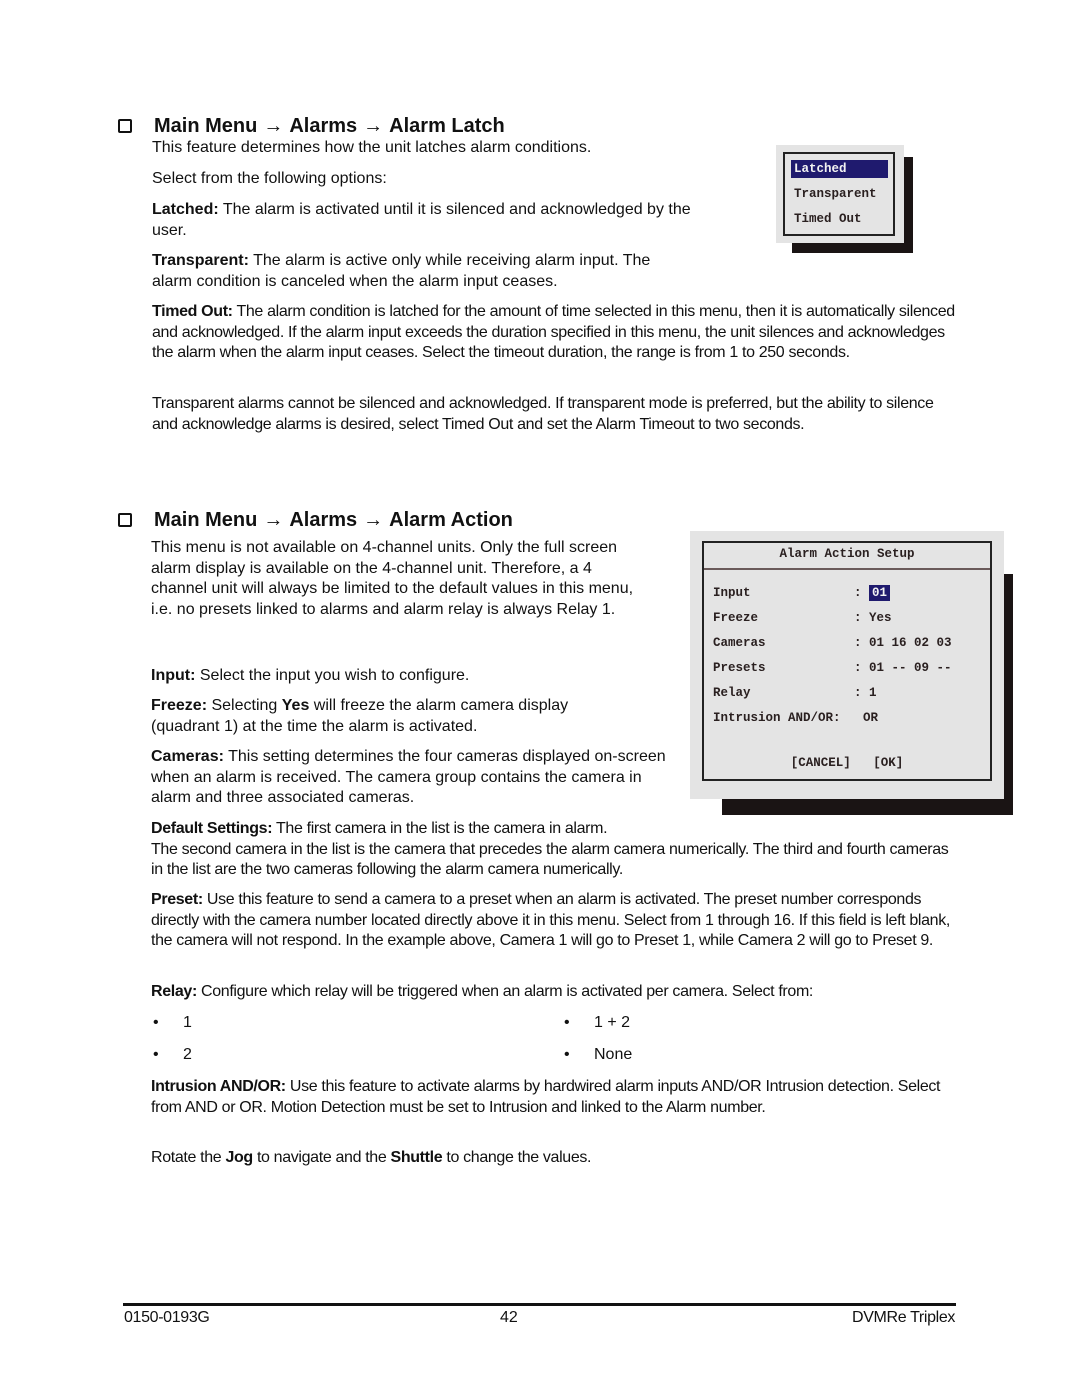 Image resolution: width=1080 pixels, height=1397 pixels. What do you see at coordinates (172, 1023) in the screenshot?
I see `relay-option: • 1` at bounding box center [172, 1023].